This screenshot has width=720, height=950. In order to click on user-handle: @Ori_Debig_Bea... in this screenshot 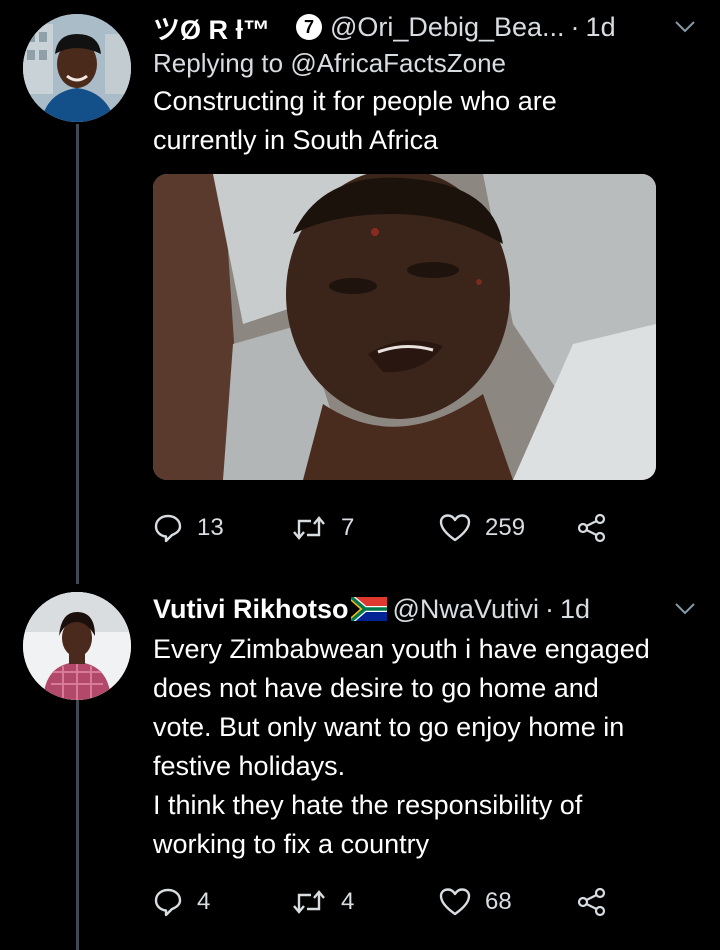, I will do `click(447, 27)`.